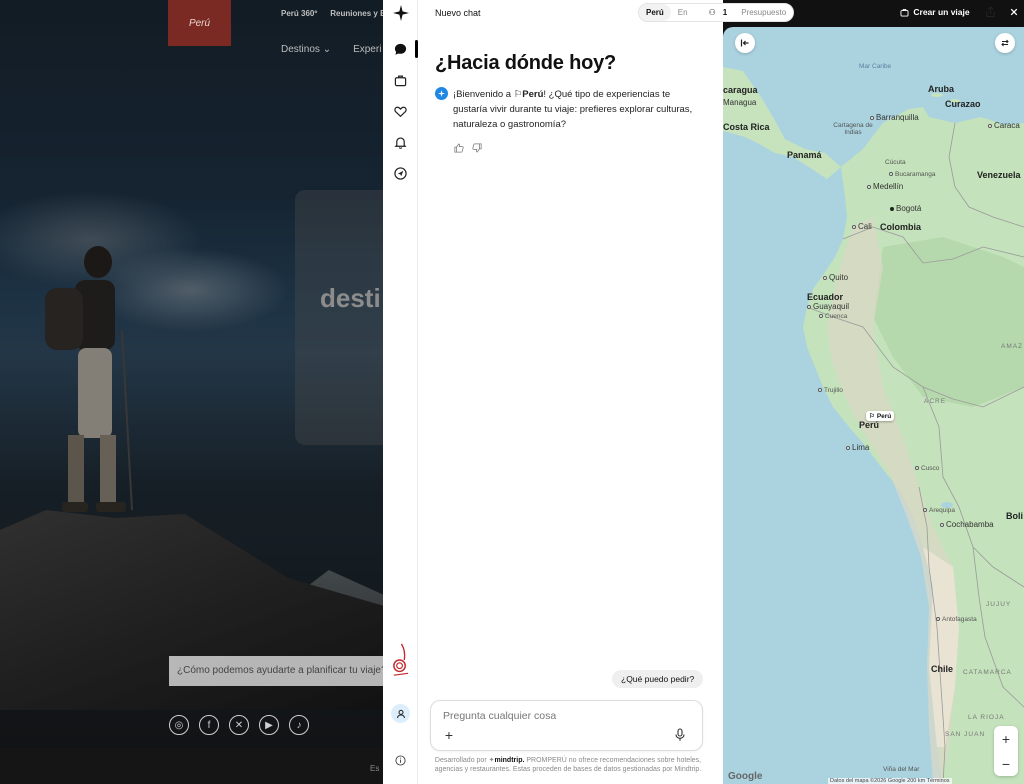 The image size is (1024, 784). What do you see at coordinates (857, 447) in the screenshot?
I see `map-label-lima: Lima` at bounding box center [857, 447].